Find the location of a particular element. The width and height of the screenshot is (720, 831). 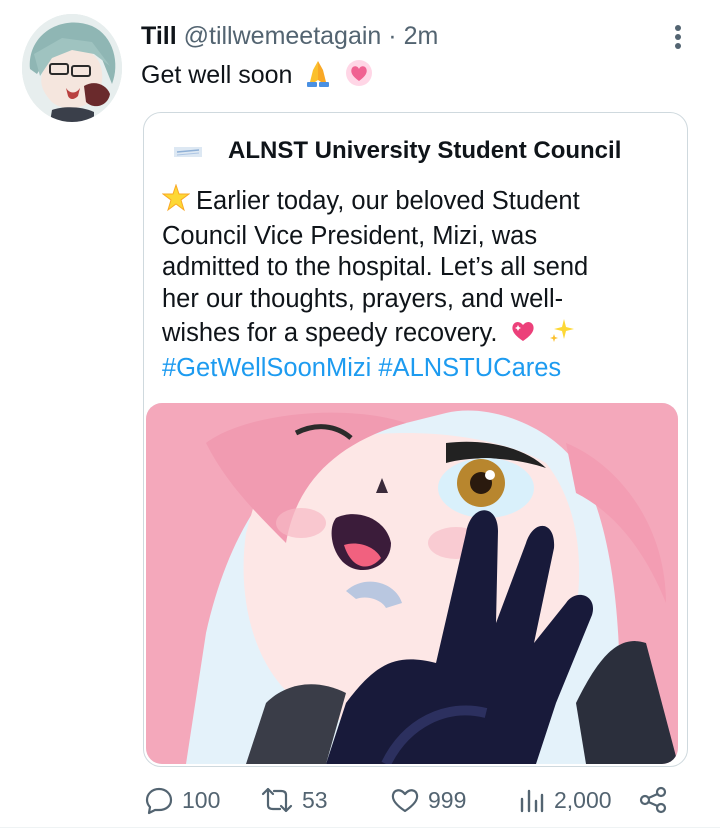

reply-button: 100 is located at coordinates (182, 800).